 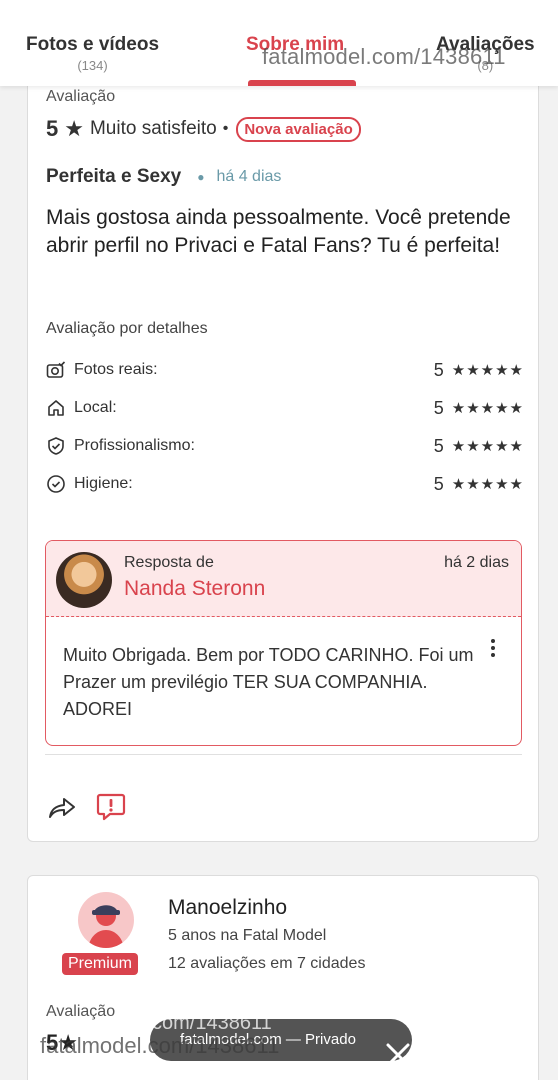 I want to click on close-icon, so click(x=398, y=1055).